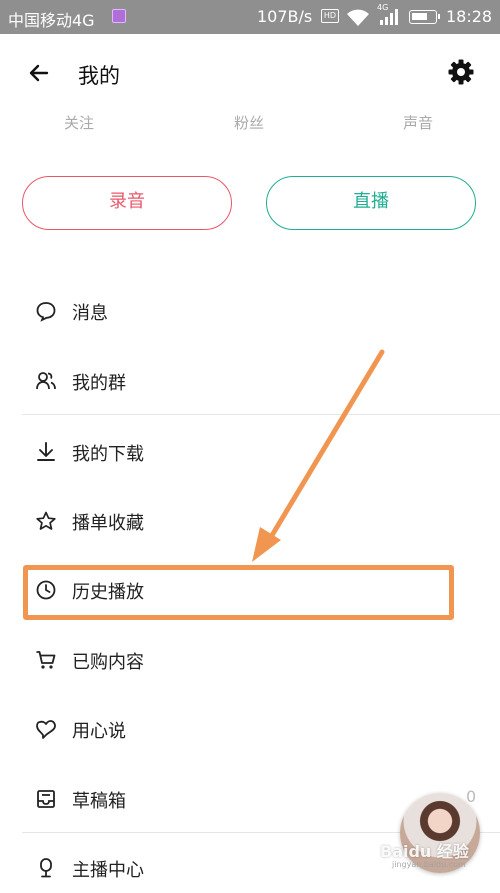 The height and width of the screenshot is (893, 500). What do you see at coordinates (429, 864) in the screenshot?
I see `watermark-url: jingyan.baidu.com` at bounding box center [429, 864].